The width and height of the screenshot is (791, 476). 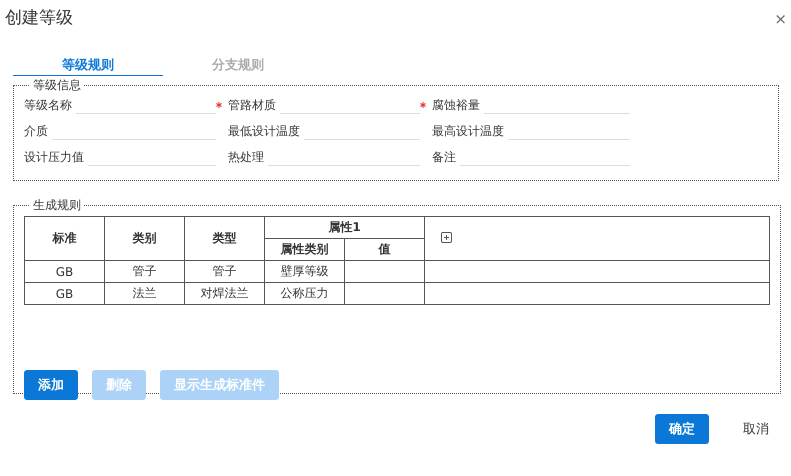 I want to click on field-label: 最高设计温度, so click(x=468, y=131).